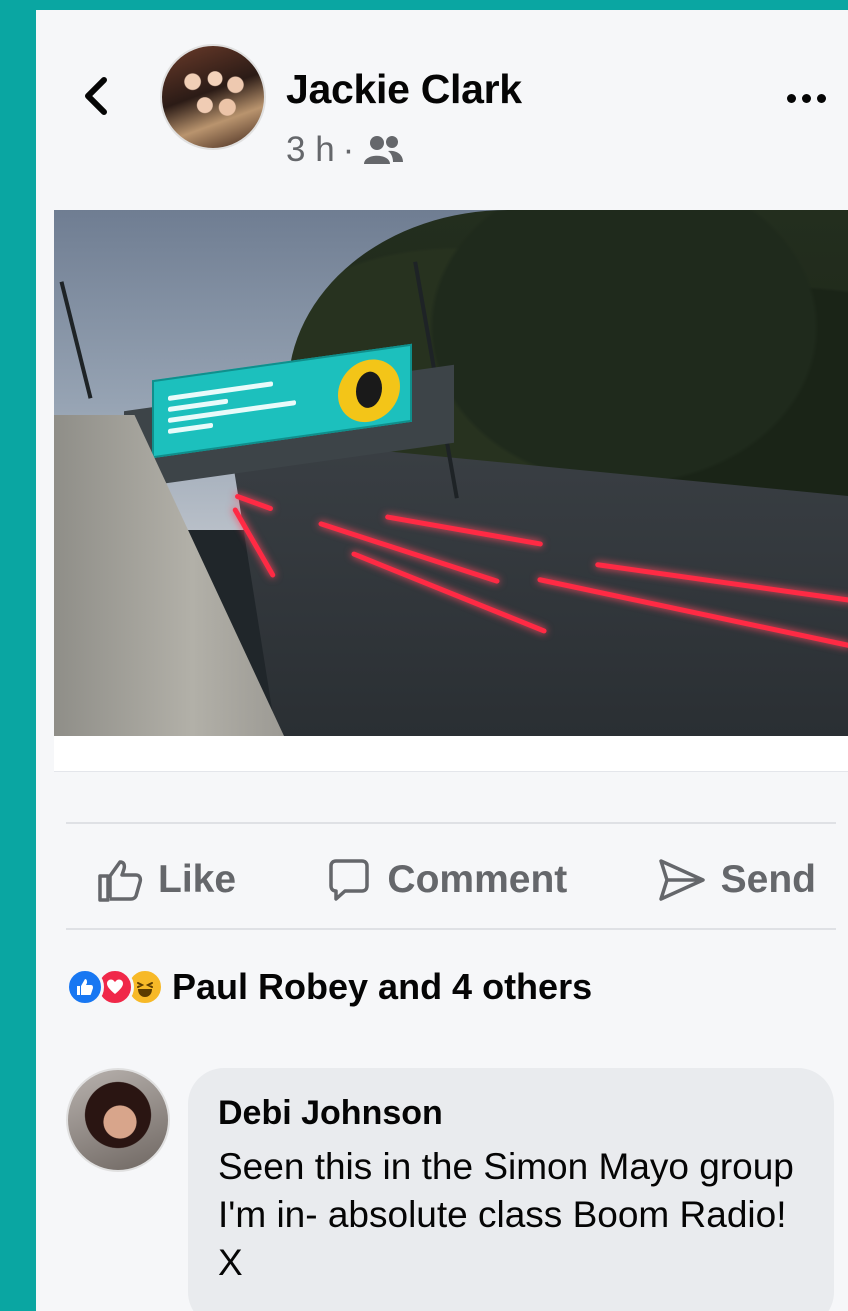 The width and height of the screenshot is (848, 1311). Describe the element at coordinates (118, 1120) in the screenshot. I see `commenter-avatar` at that location.